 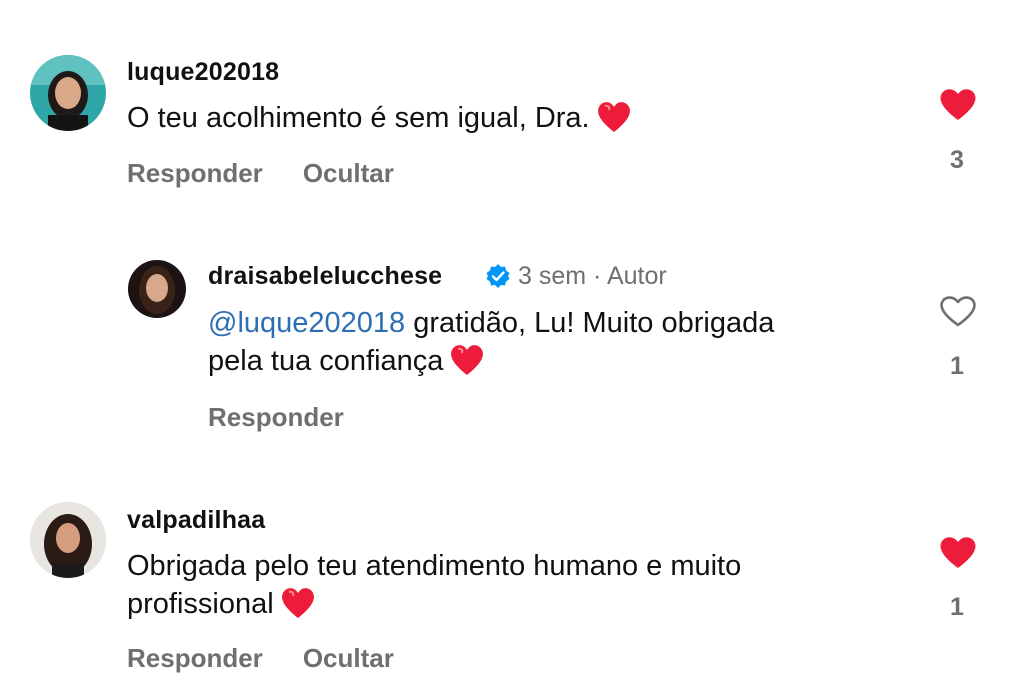 I want to click on comment-actions: Responder, so click(x=296, y=417).